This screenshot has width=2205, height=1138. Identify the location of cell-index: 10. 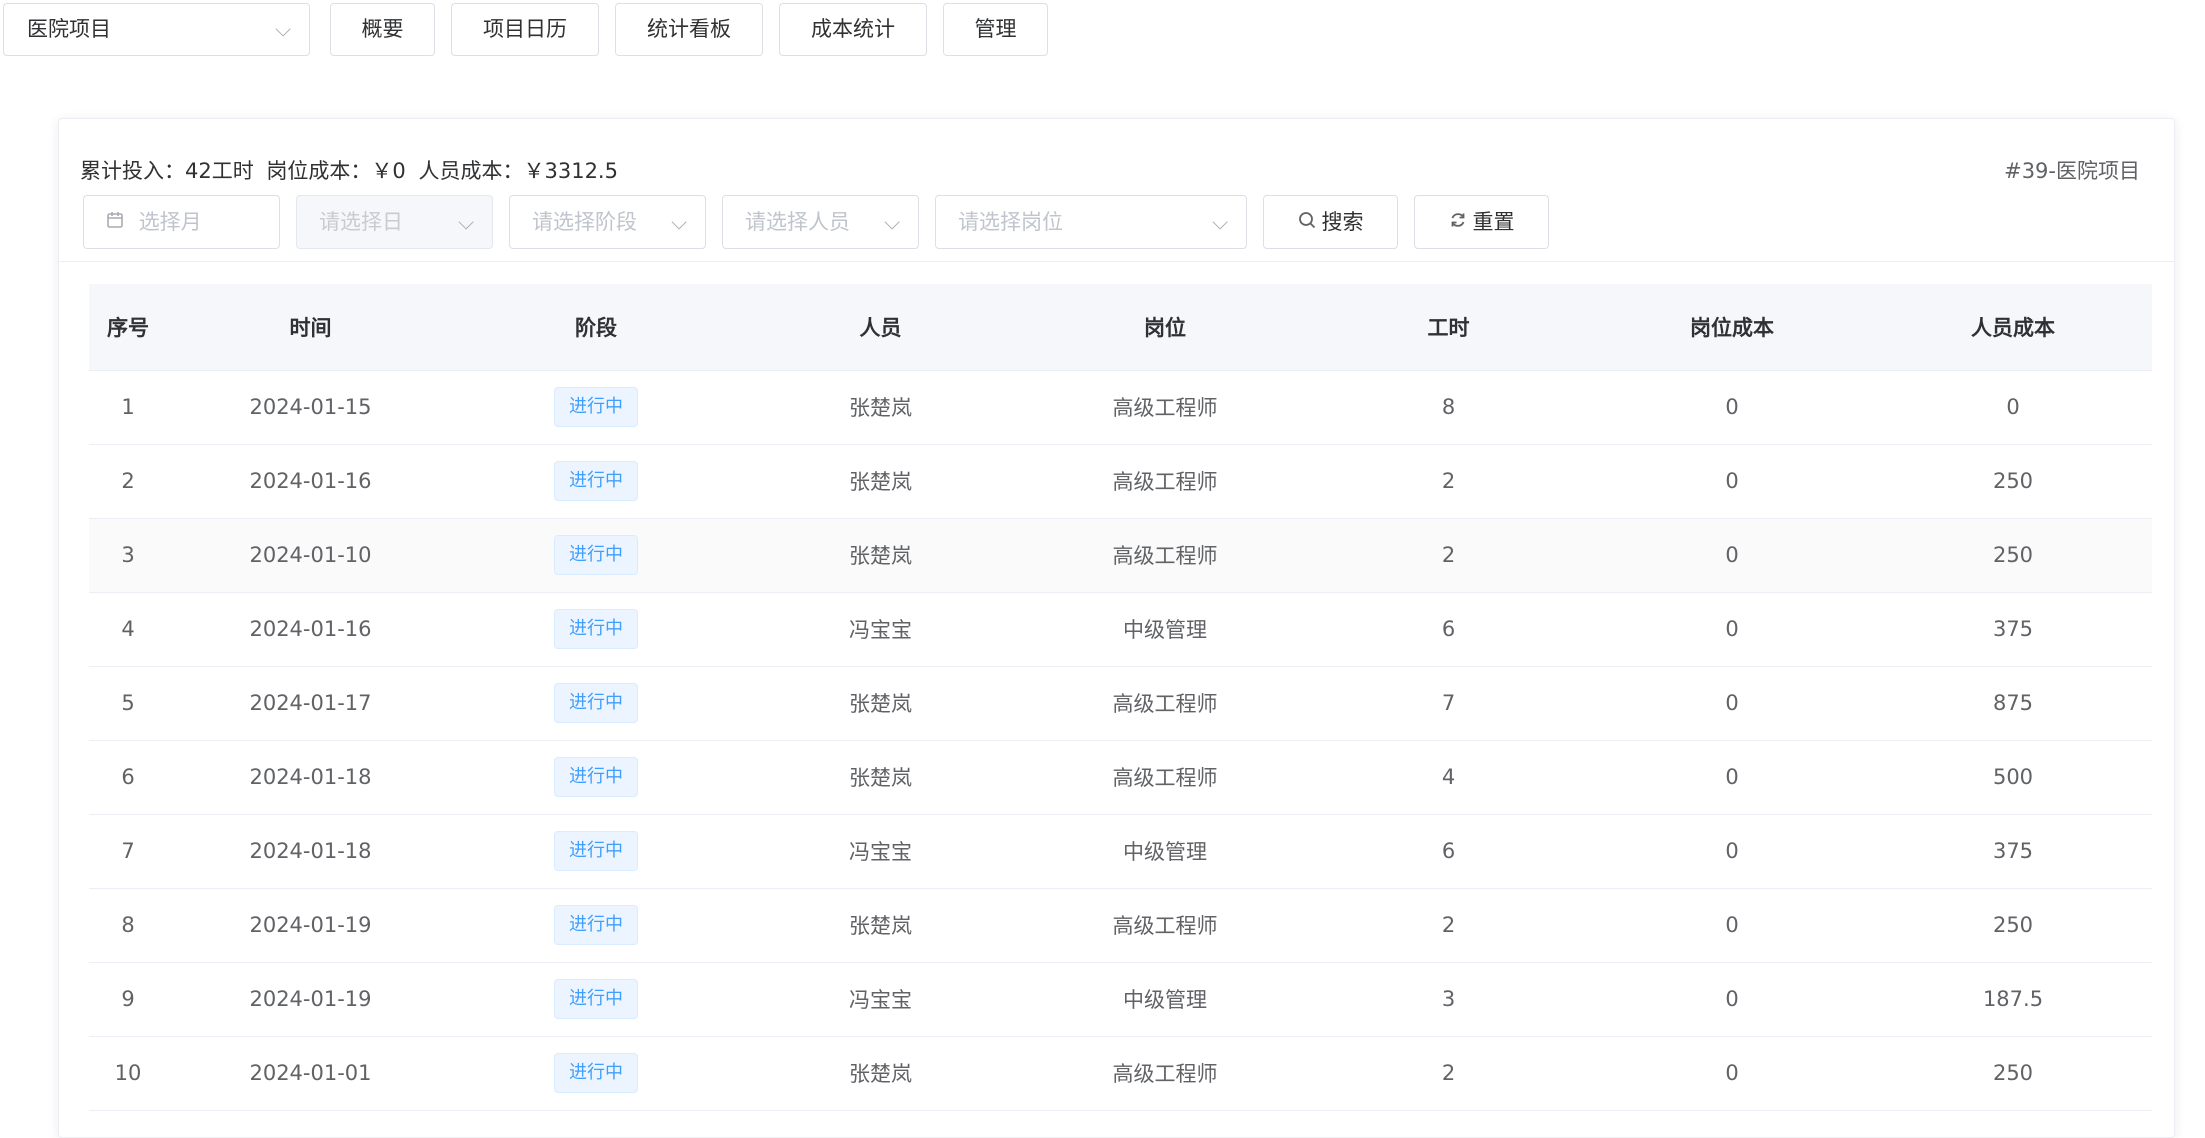
(128, 1073).